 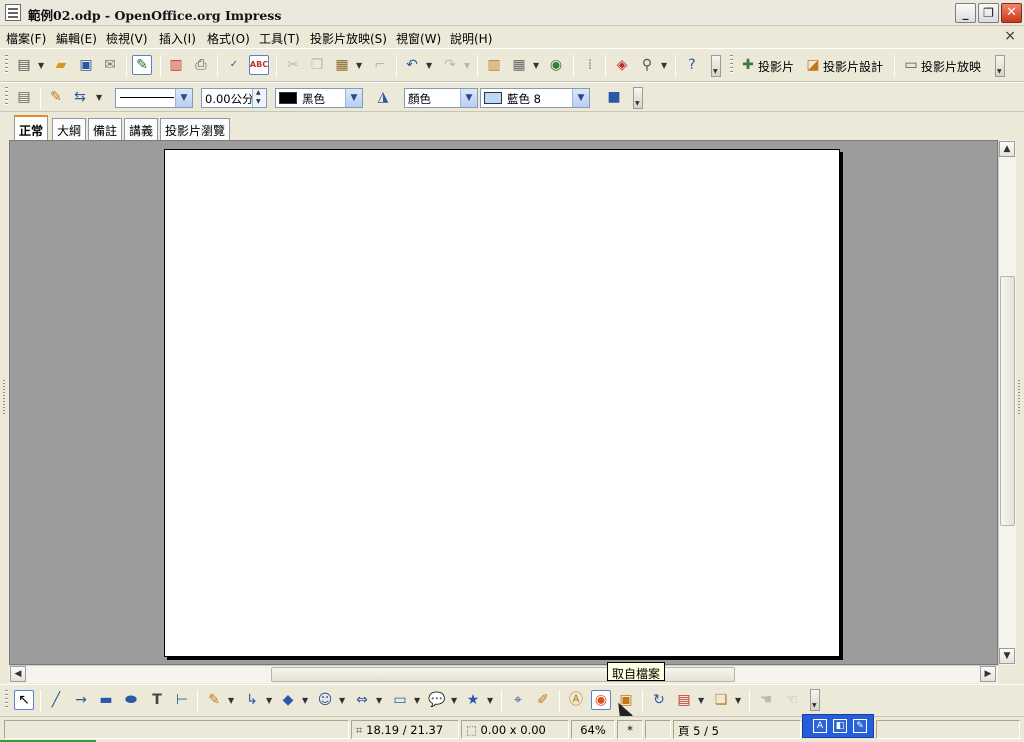 I want to click on tab-normal: 正常, so click(x=31, y=127).